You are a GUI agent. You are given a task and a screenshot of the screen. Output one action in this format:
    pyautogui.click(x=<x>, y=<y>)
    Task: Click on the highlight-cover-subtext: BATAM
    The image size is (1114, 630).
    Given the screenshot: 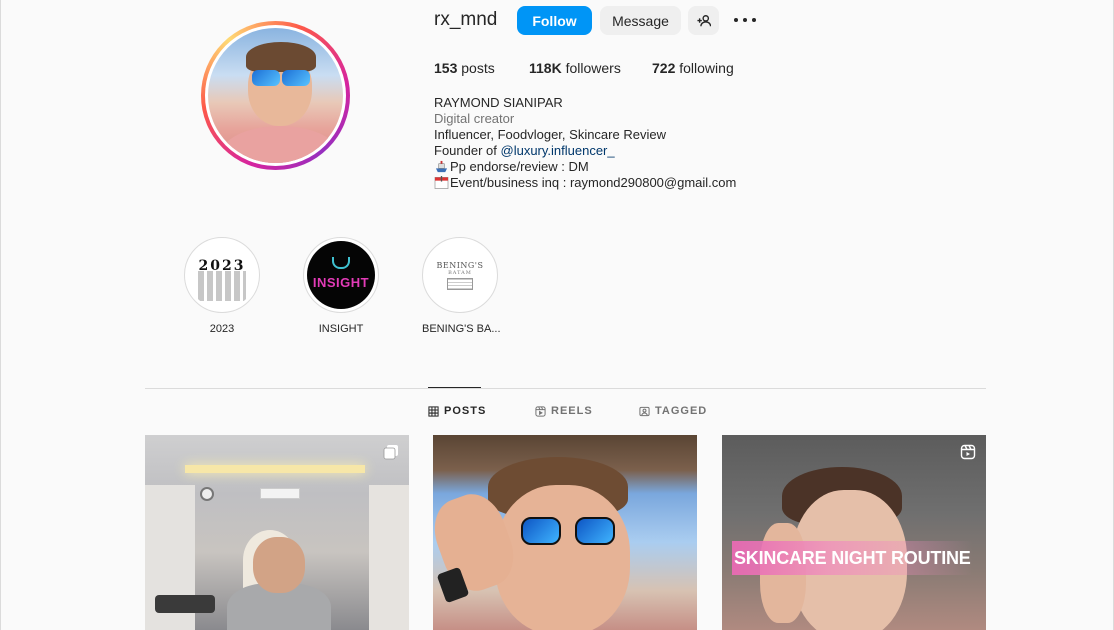 What is the action you would take?
    pyautogui.click(x=460, y=272)
    